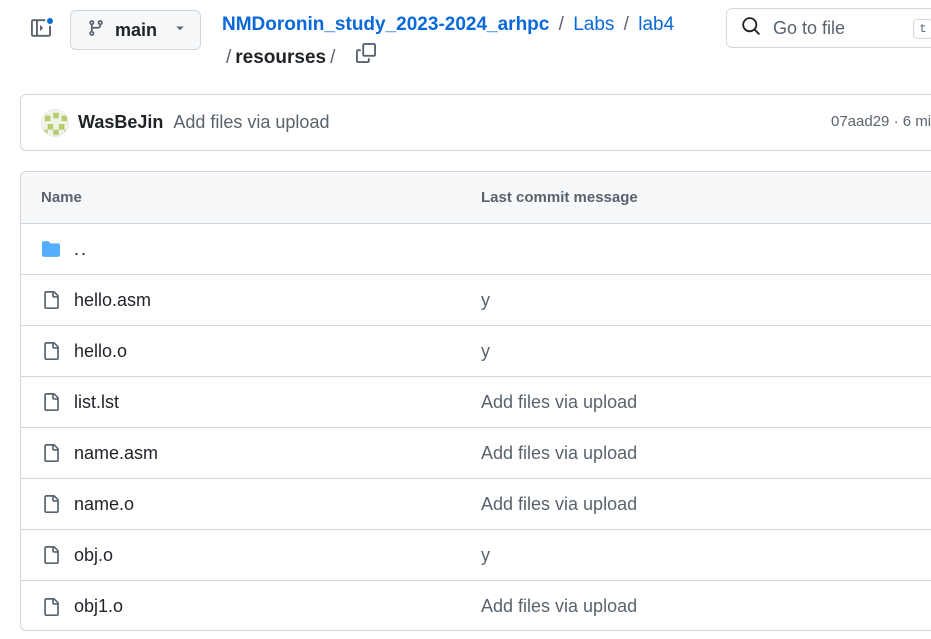  Describe the element at coordinates (476, 198) in the screenshot. I see `table-header: Name Last commit message` at that location.